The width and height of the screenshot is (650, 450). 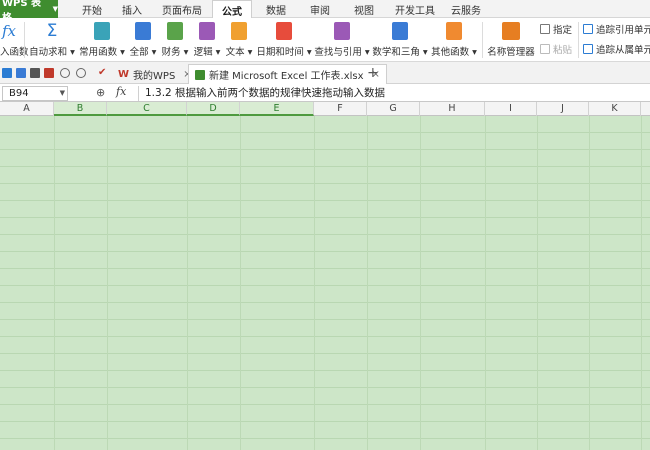 What do you see at coordinates (14, 52) in the screenshot?
I see `insert-function-label: 入函数` at bounding box center [14, 52].